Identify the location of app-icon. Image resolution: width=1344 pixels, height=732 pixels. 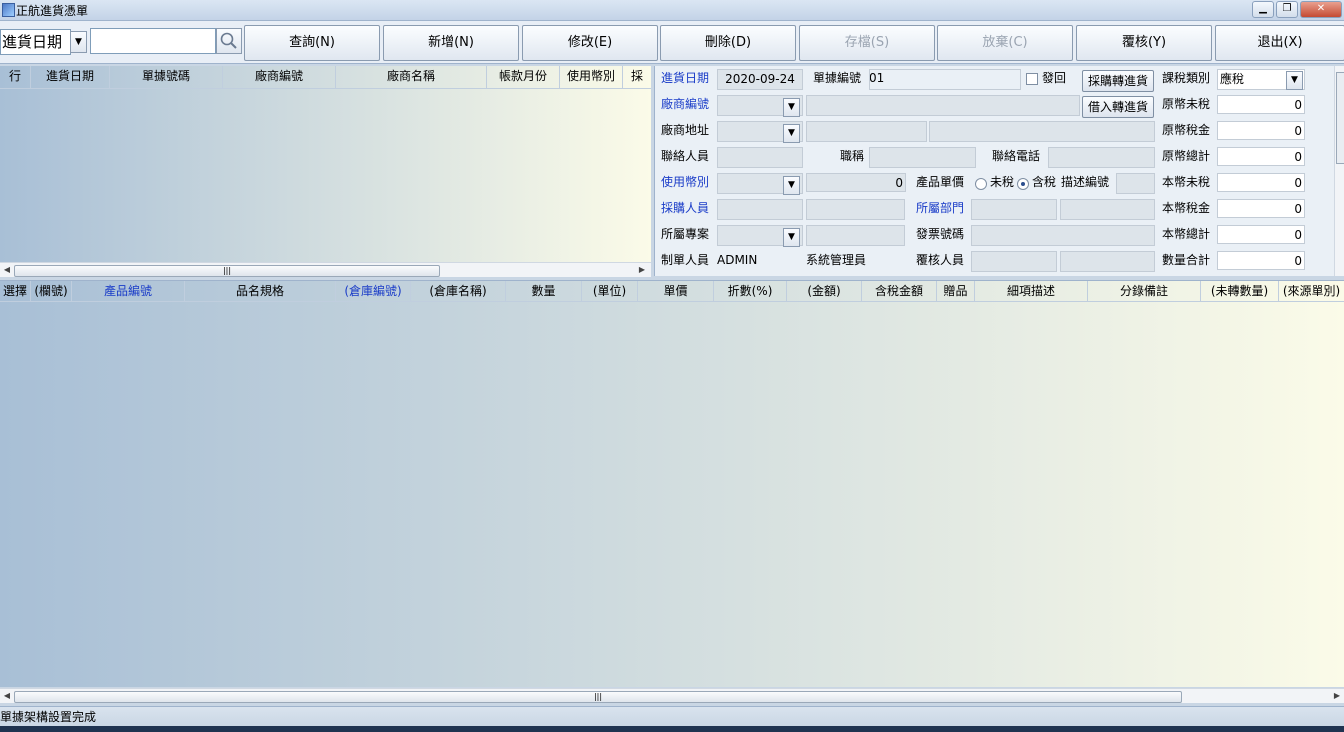
(8, 10).